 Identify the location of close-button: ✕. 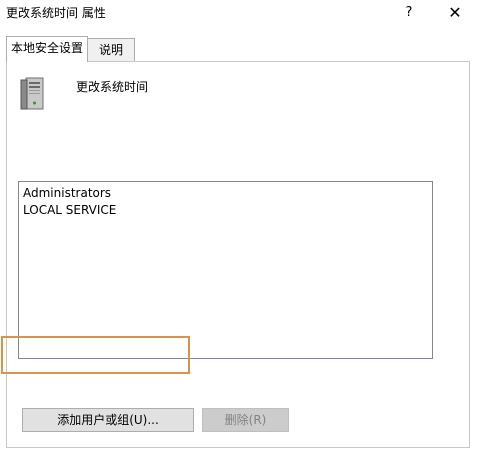
(455, 13).